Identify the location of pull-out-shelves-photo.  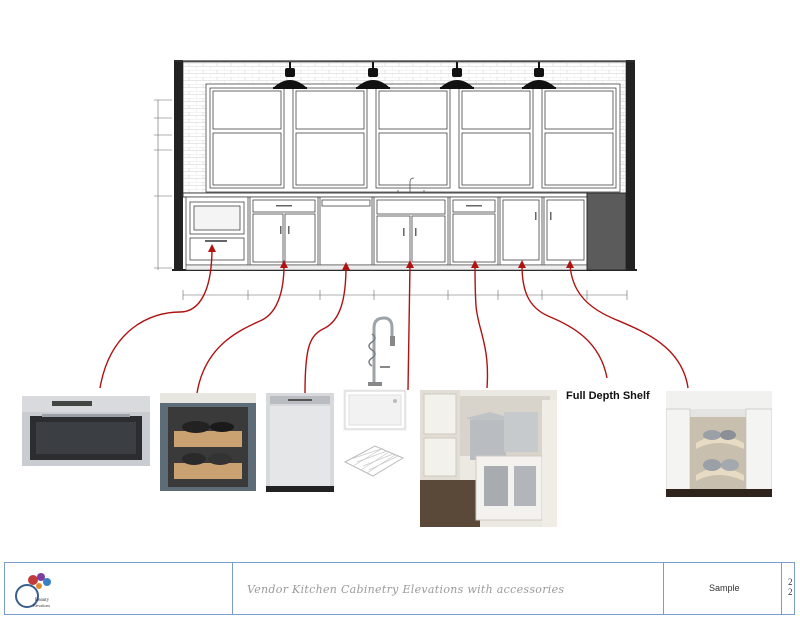
(208, 442).